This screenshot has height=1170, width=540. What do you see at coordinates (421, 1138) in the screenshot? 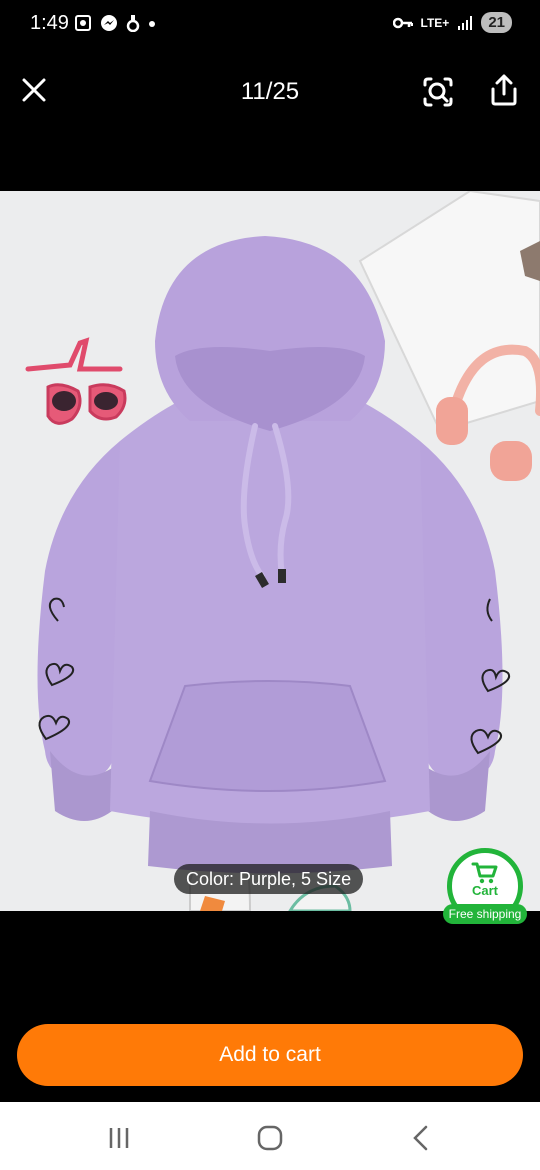
I see `back-icon` at bounding box center [421, 1138].